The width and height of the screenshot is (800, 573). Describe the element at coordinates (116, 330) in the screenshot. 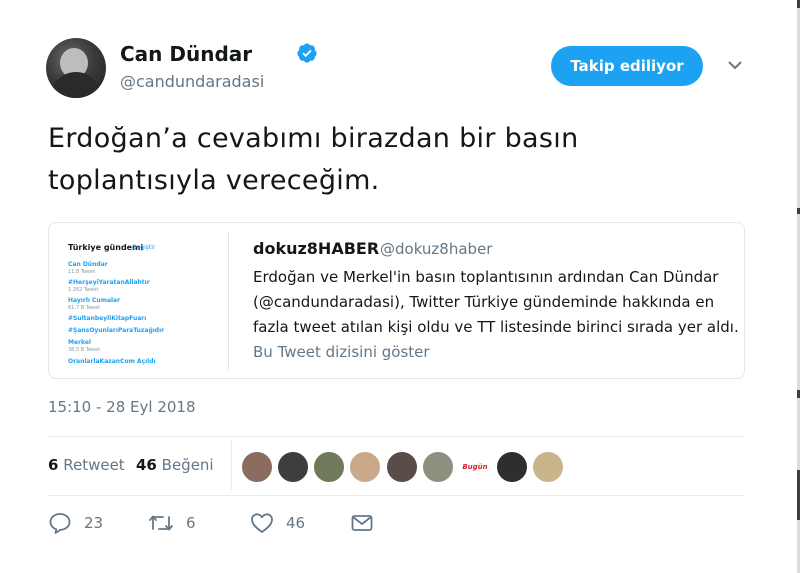

I see `trend-item: #ŞansOyunlarıParaTuzağıdır` at that location.